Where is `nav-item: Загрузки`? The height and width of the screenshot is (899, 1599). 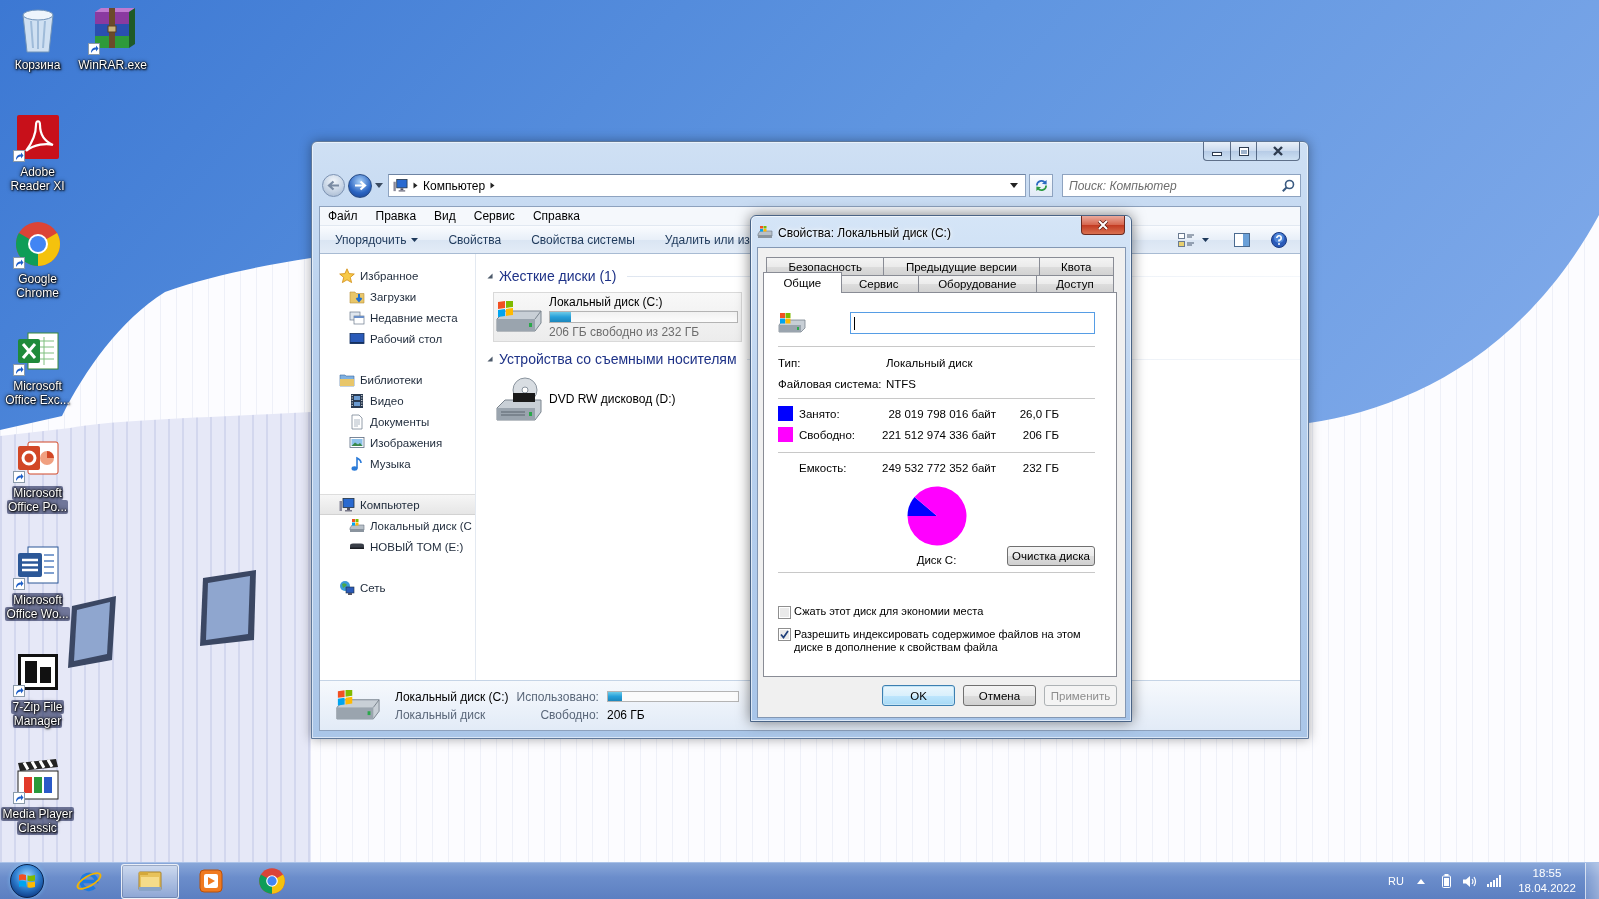
nav-item: Загрузки is located at coordinates (397, 296).